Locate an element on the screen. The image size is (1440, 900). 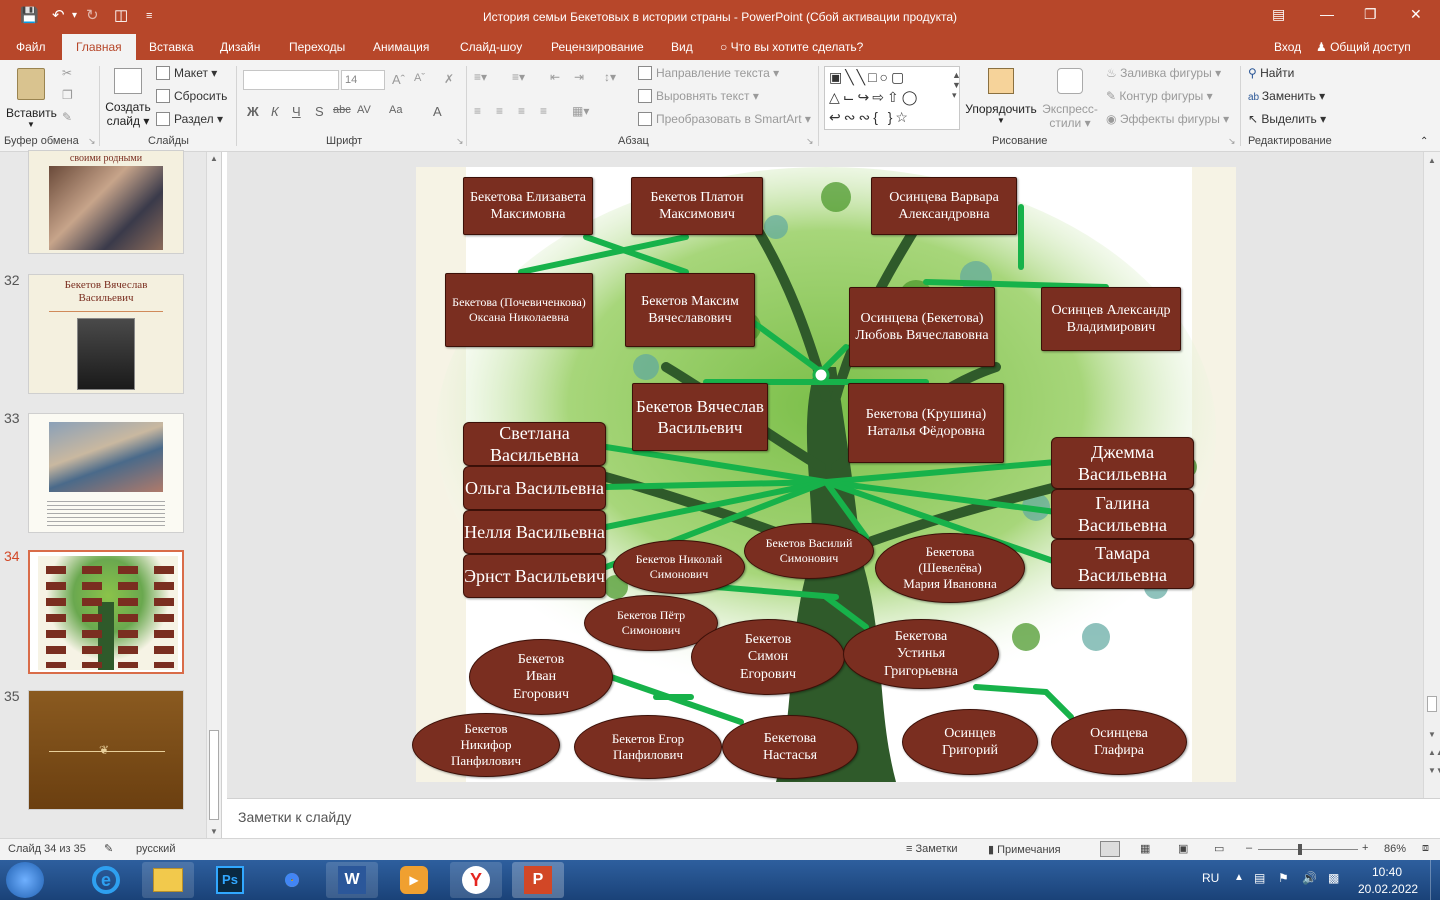
shape-outline-button: ✎ Контур фигуры ▾ is located at coordinates (1159, 96).